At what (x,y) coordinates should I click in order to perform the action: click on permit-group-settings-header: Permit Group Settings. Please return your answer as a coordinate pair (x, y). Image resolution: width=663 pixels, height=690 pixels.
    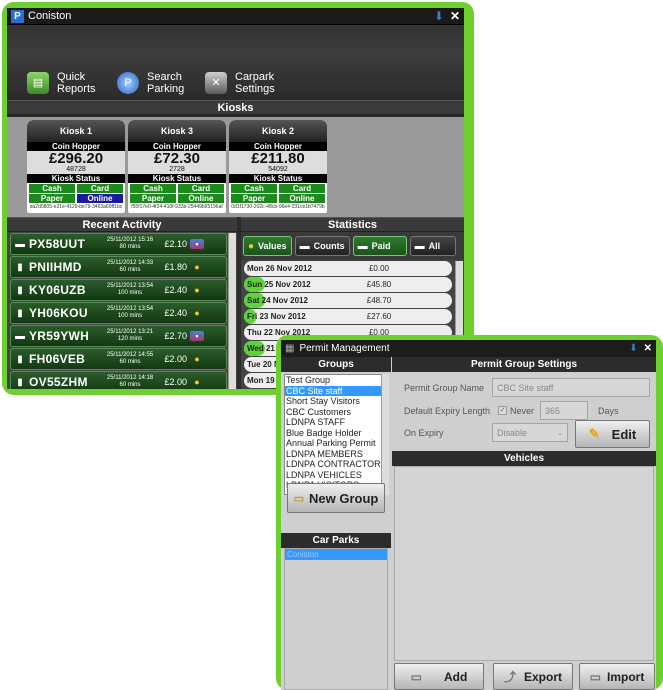
    Looking at the image, I should click on (524, 364).